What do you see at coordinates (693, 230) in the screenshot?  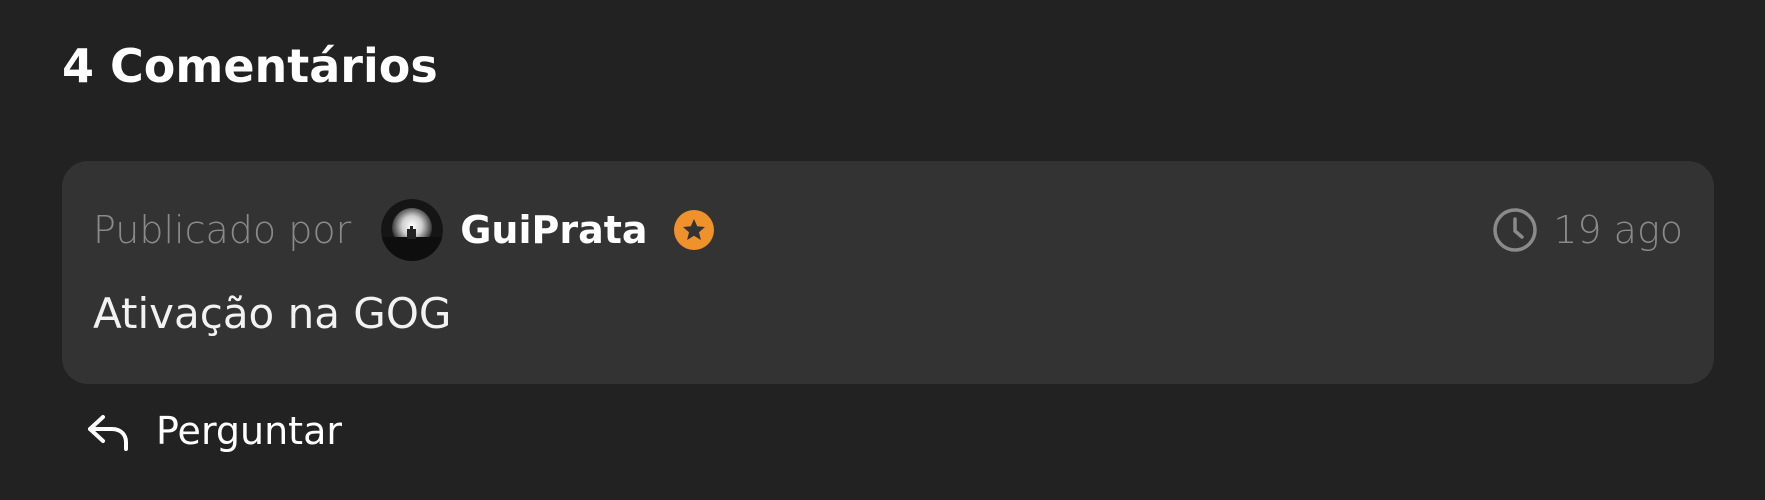 I see `star-icon` at bounding box center [693, 230].